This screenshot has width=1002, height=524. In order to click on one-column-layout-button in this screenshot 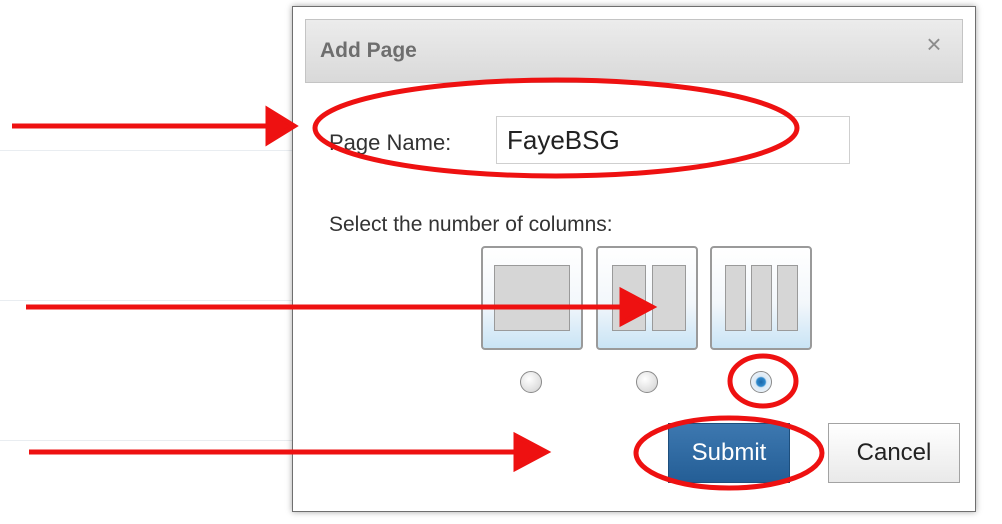, I will do `click(532, 298)`.